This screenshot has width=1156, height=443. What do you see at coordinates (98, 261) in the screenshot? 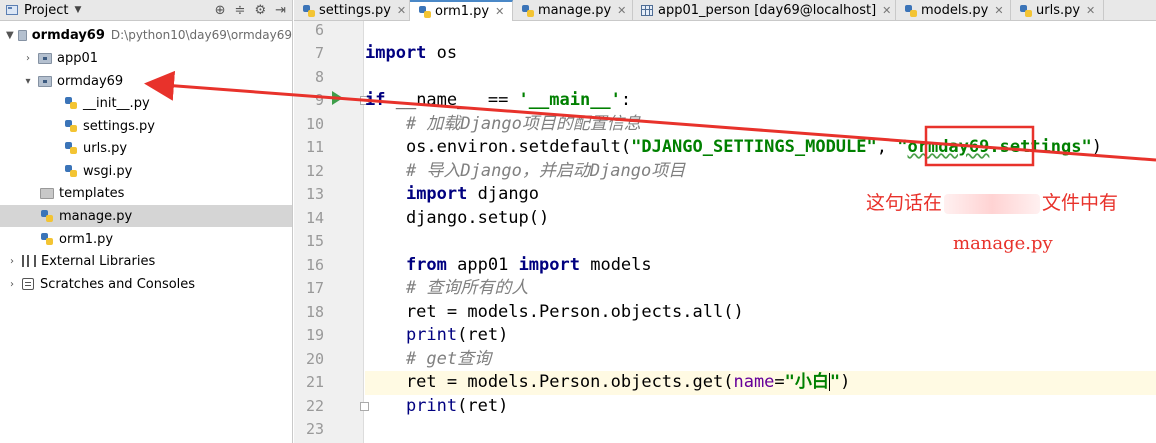
I see `tree-item-label: External Libraries` at bounding box center [98, 261].